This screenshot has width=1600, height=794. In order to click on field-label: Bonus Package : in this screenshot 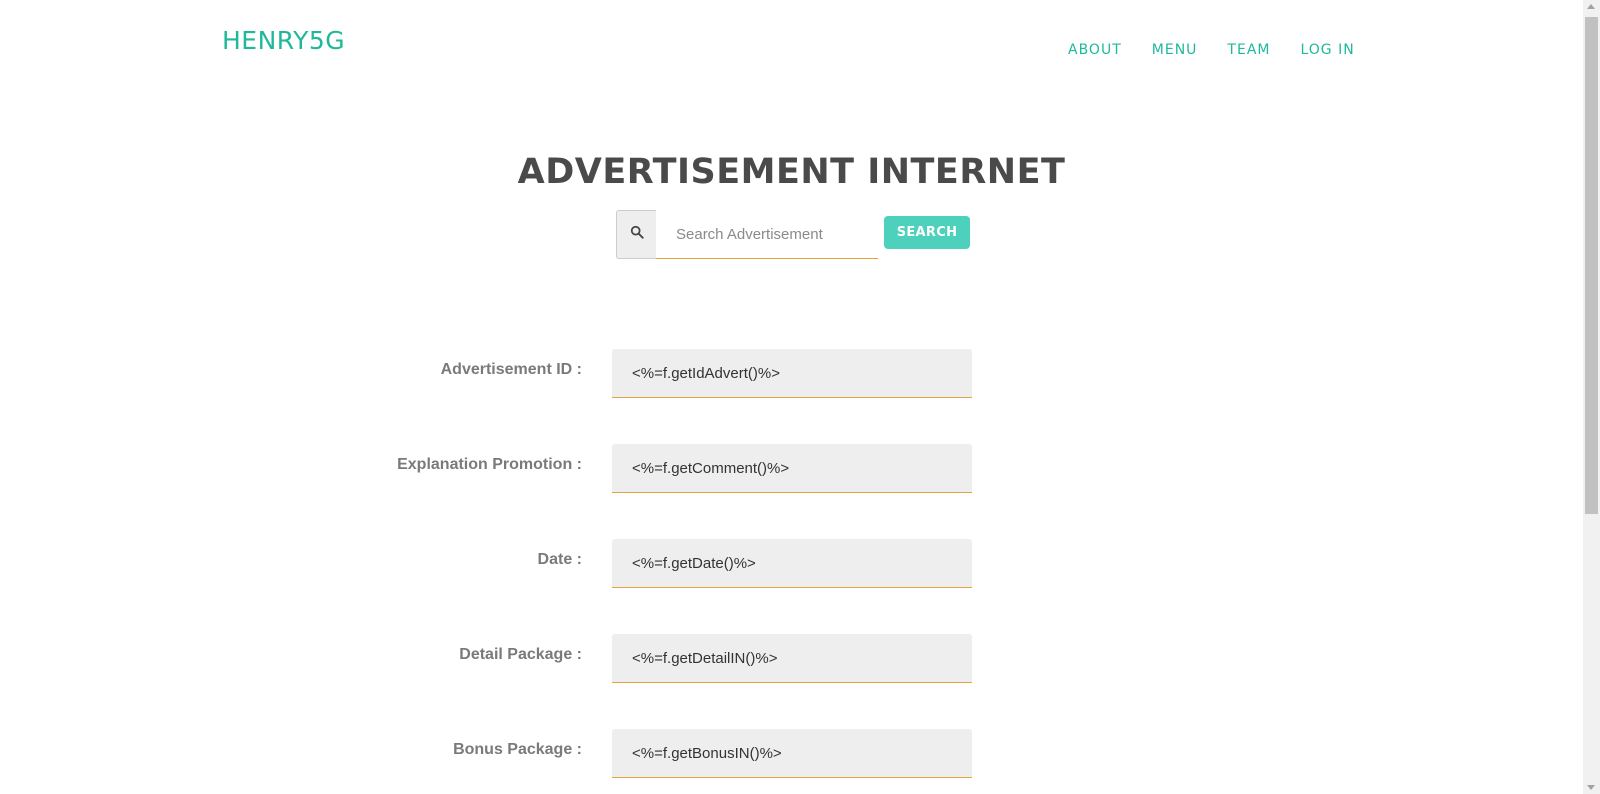, I will do `click(517, 749)`.